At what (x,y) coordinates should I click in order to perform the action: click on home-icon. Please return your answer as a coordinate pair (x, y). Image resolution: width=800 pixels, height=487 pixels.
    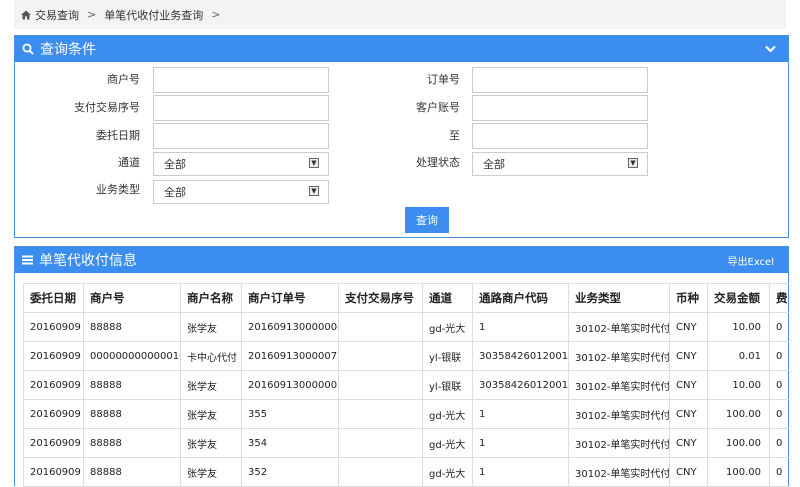
    Looking at the image, I should click on (26, 15).